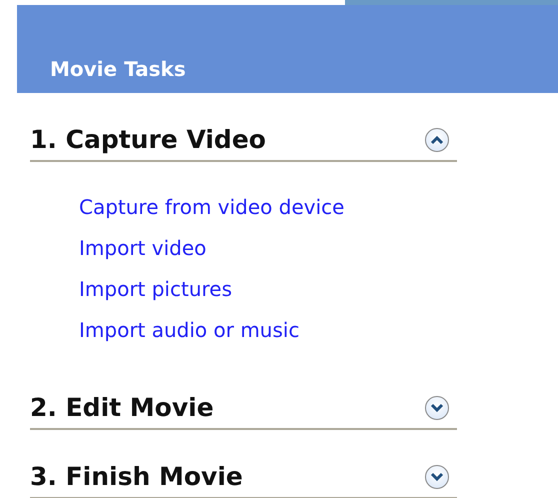  What do you see at coordinates (268, 289) in the screenshot?
I see `task-link: Import pictures` at bounding box center [268, 289].